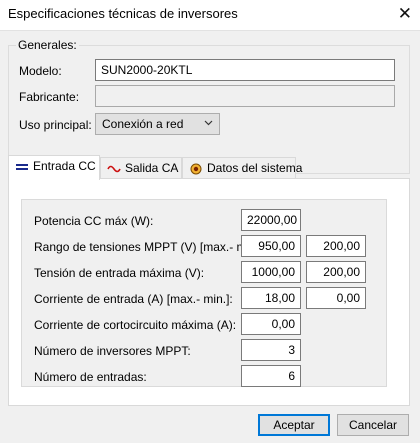  I want to click on numero-entradas-label: Número de entradas:, so click(90, 377).